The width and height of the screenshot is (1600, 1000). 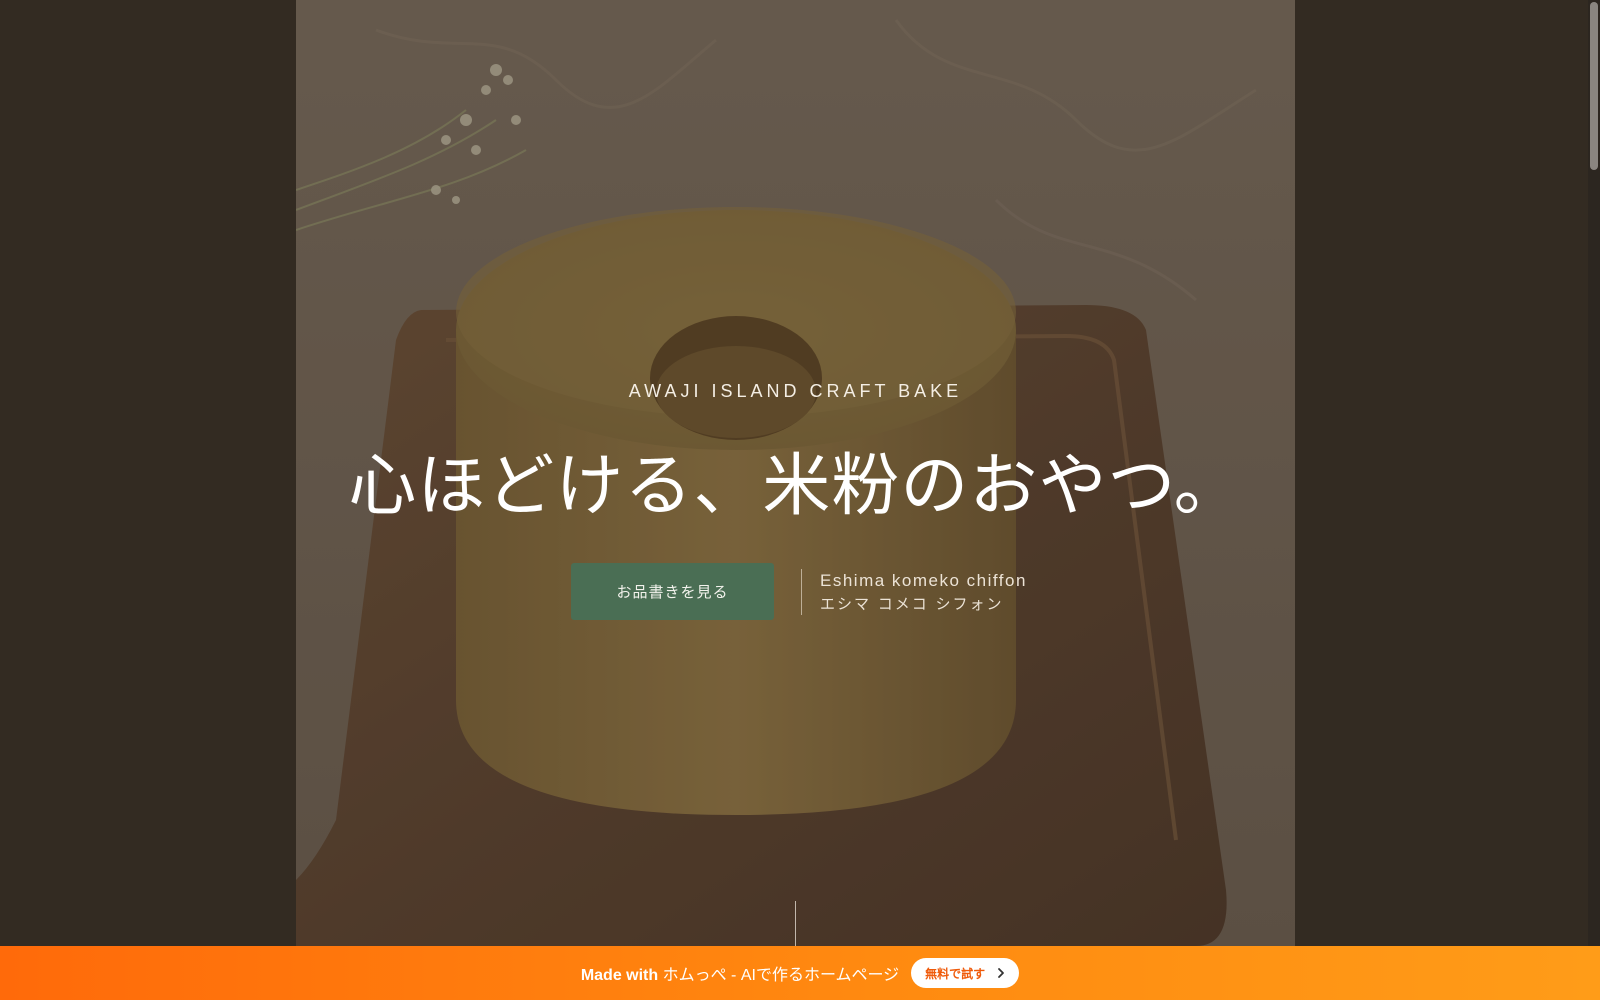 I want to click on made-with-banner: Made with ホムっぺ - AIで作るホームページ 無料で試す, so click(x=800, y=973).